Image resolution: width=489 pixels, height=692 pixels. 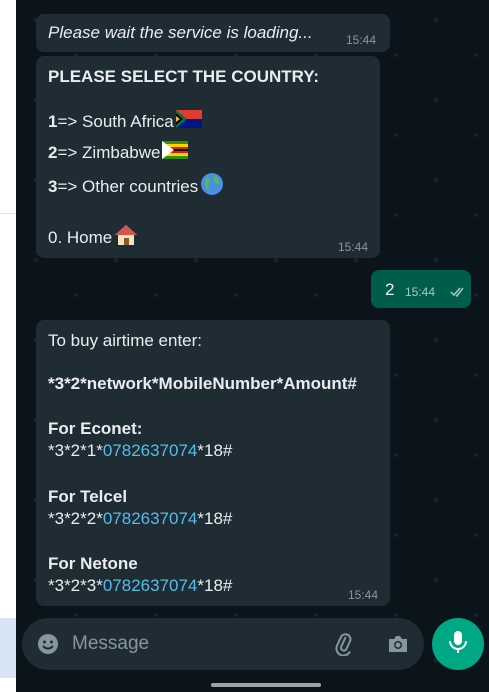 I want to click on option-home: 0. Home, so click(x=93, y=237).